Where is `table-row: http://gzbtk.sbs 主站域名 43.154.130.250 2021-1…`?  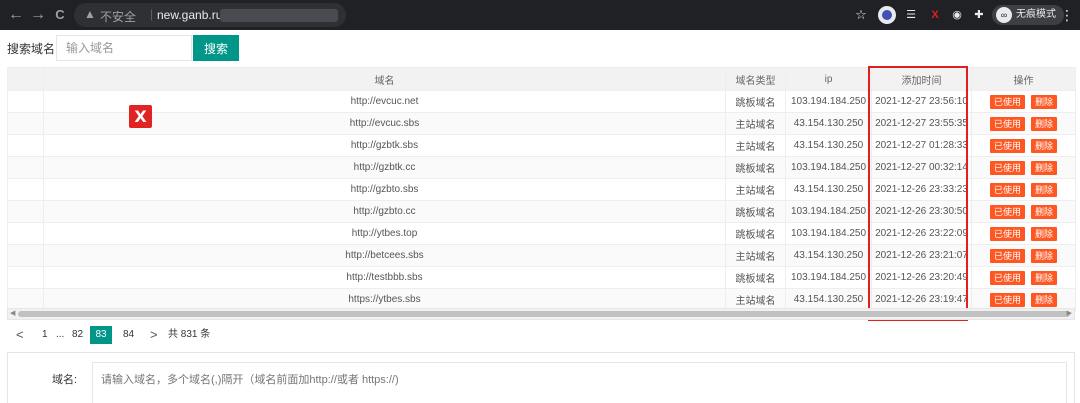 table-row: http://gzbtk.sbs 主站域名 43.154.130.250 2021-1… is located at coordinates (541, 145).